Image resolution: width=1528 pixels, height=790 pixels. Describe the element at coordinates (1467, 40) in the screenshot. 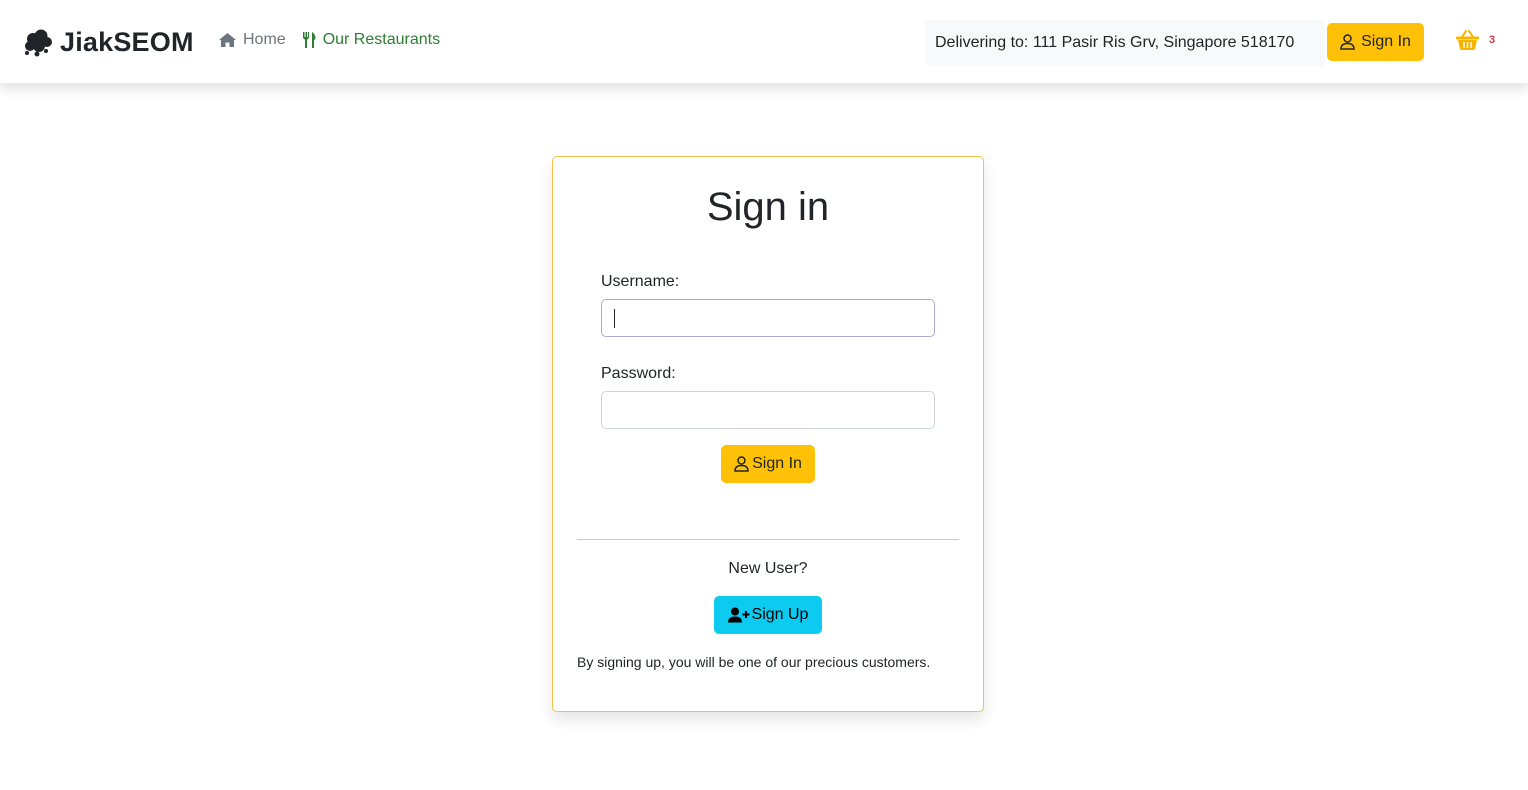

I see `basket-icon` at that location.